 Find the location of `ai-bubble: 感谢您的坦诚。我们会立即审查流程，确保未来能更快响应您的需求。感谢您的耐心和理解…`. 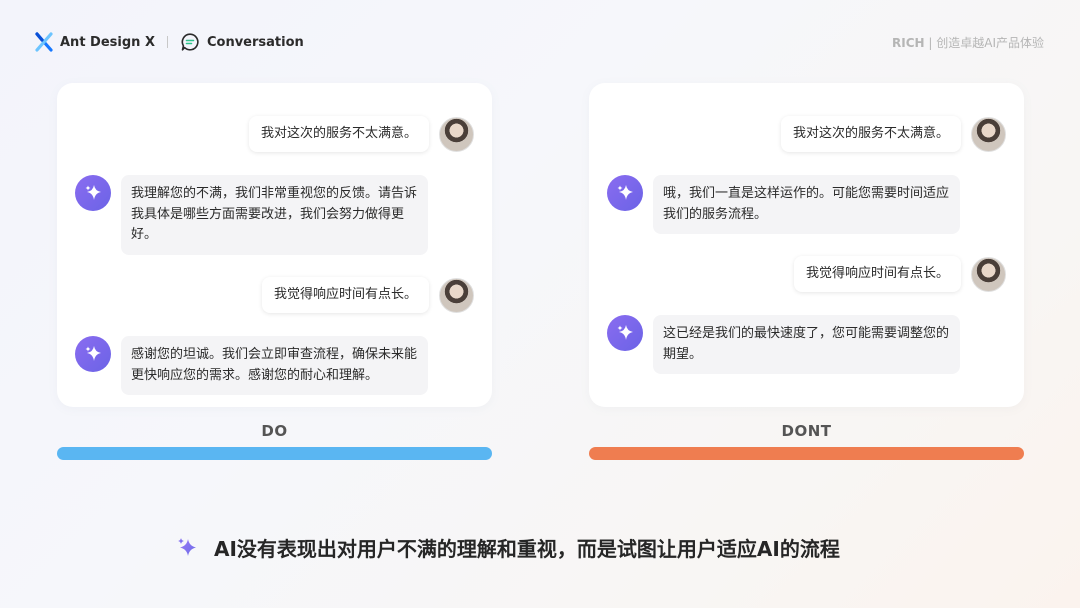

ai-bubble: 感谢您的坦诚。我们会立即审查流程，确保未来能更快响应您的需求。感谢您的耐心和理解… is located at coordinates (274, 365).